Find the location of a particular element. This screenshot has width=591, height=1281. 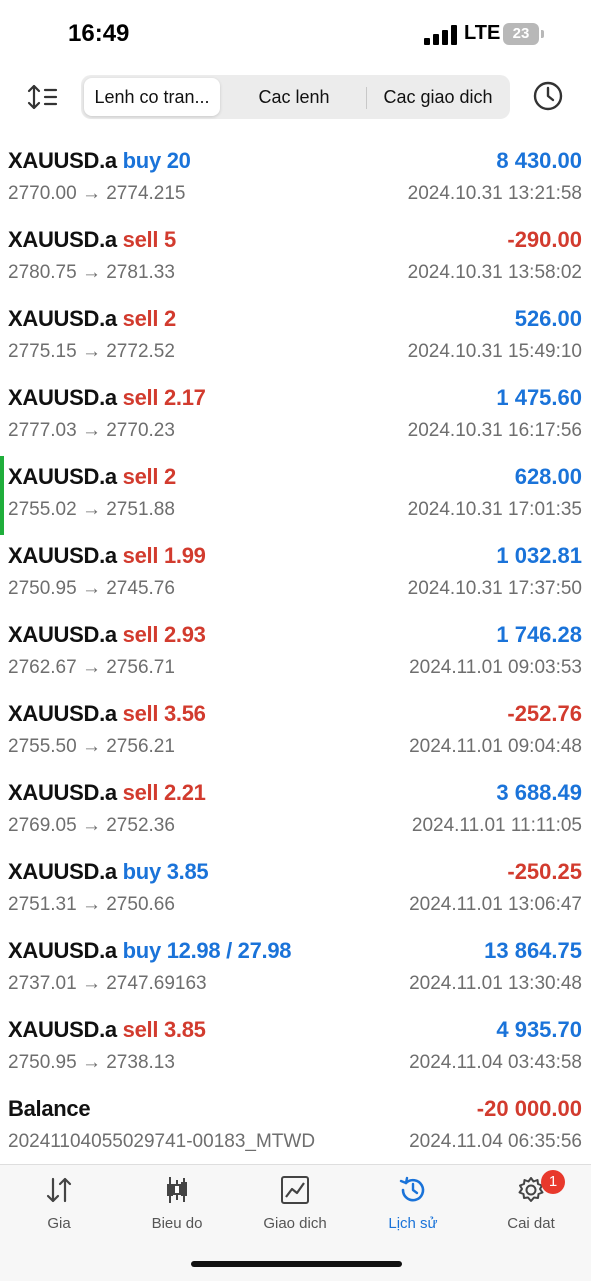

trade-prices: 2750.95 → 2745.76 is located at coordinates (91, 588).